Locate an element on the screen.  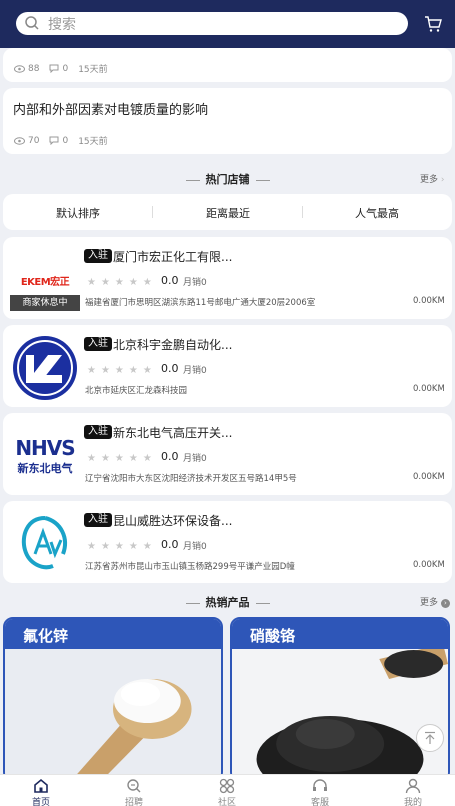
hot-products-heading: 热销产品 is located at coordinates (227, 602).